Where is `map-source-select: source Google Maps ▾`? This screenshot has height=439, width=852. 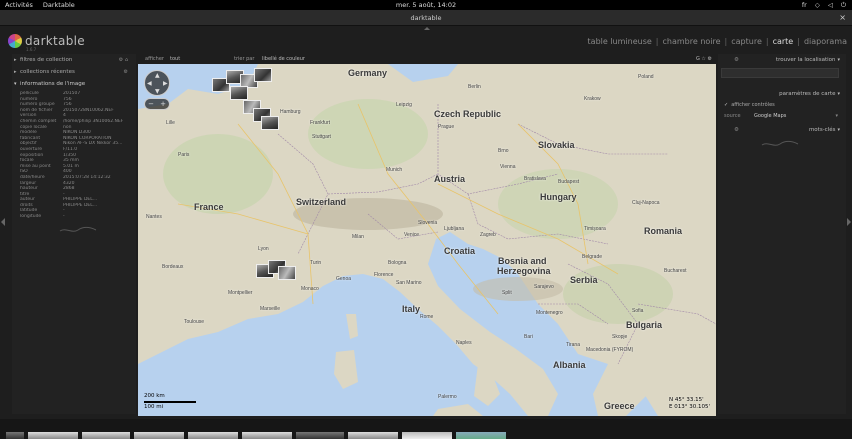
map-source-select: source Google Maps ▾ is located at coordinates (782, 116).